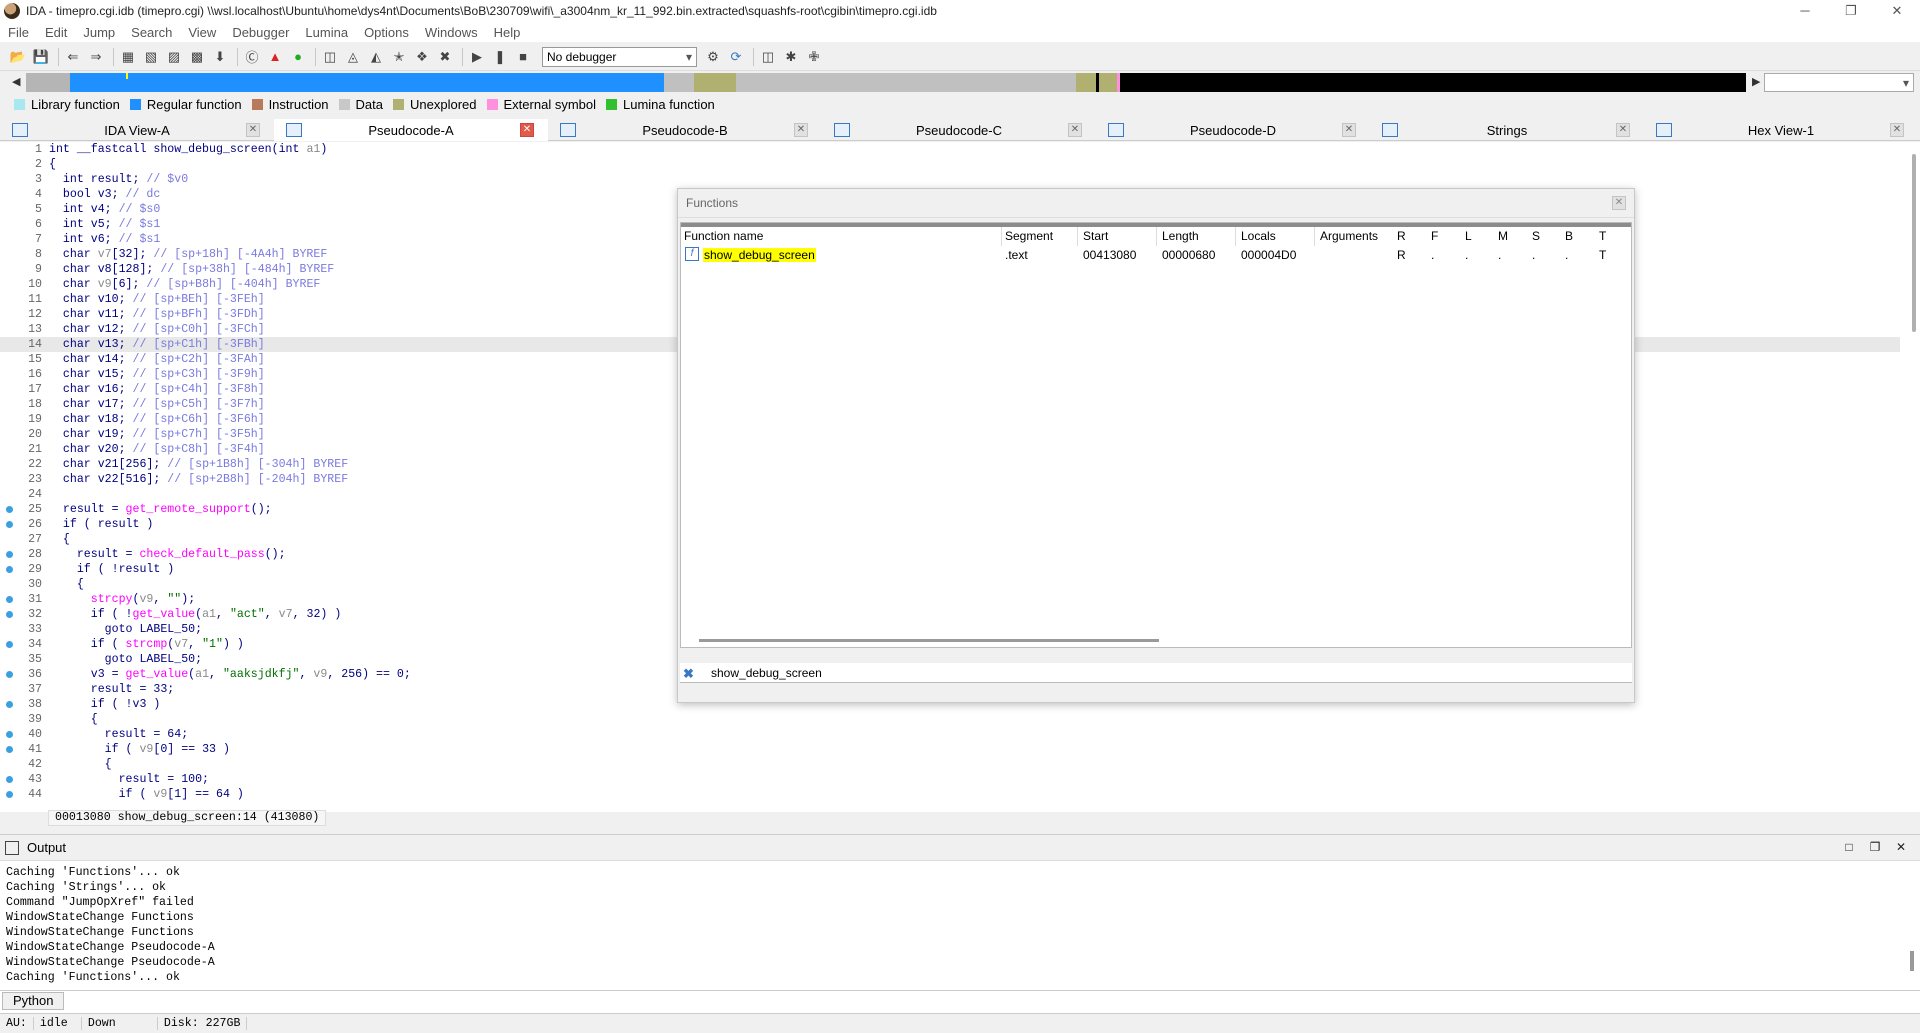 The height and width of the screenshot is (1033, 1920). What do you see at coordinates (1233, 130) in the screenshot?
I see `tab-pseudocode-d: Pseudocode-D ✕` at bounding box center [1233, 130].